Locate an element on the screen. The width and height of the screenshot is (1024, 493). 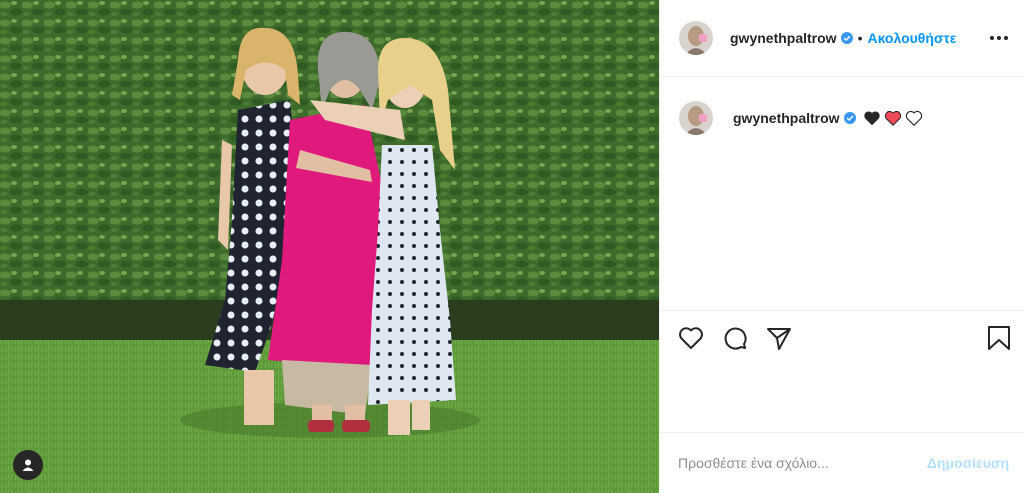
comment-form: Δημοσίευση is located at coordinates (842, 463).